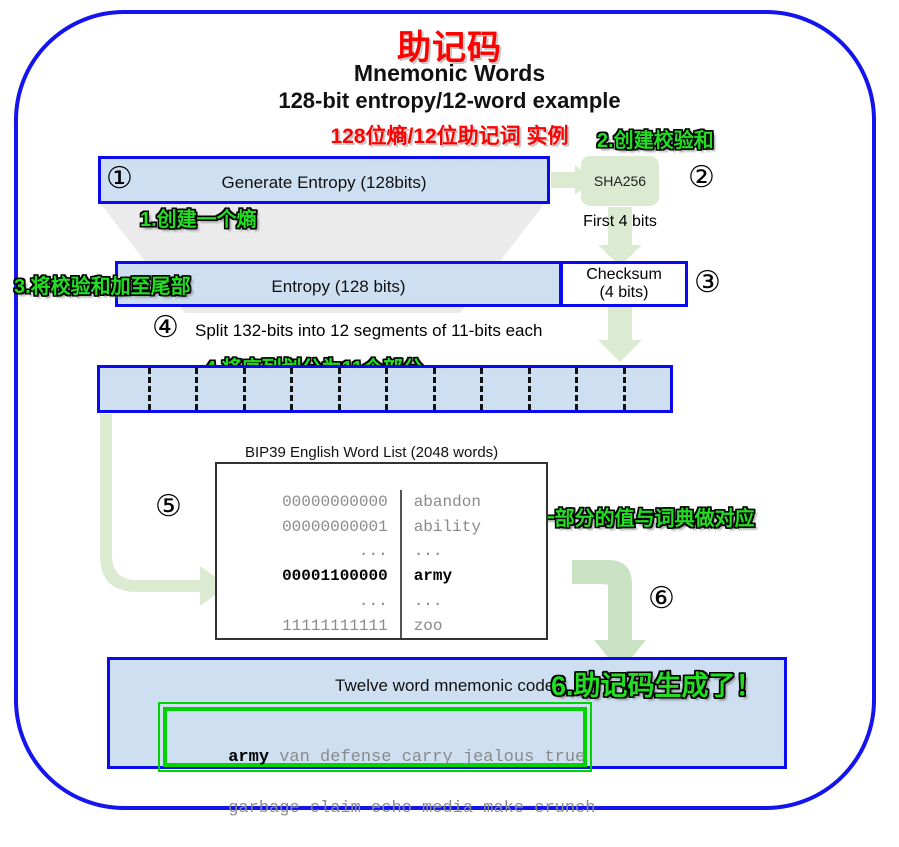 This screenshot has width=899, height=847. Describe the element at coordinates (342, 576) in the screenshot. I see `wordlist-bits: 00001100000` at that location.